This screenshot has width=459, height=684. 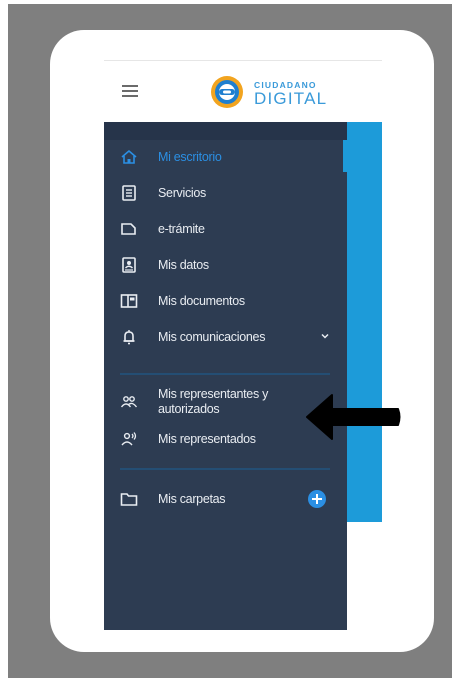 I want to click on user-broadcast-icon, so click(x=129, y=439).